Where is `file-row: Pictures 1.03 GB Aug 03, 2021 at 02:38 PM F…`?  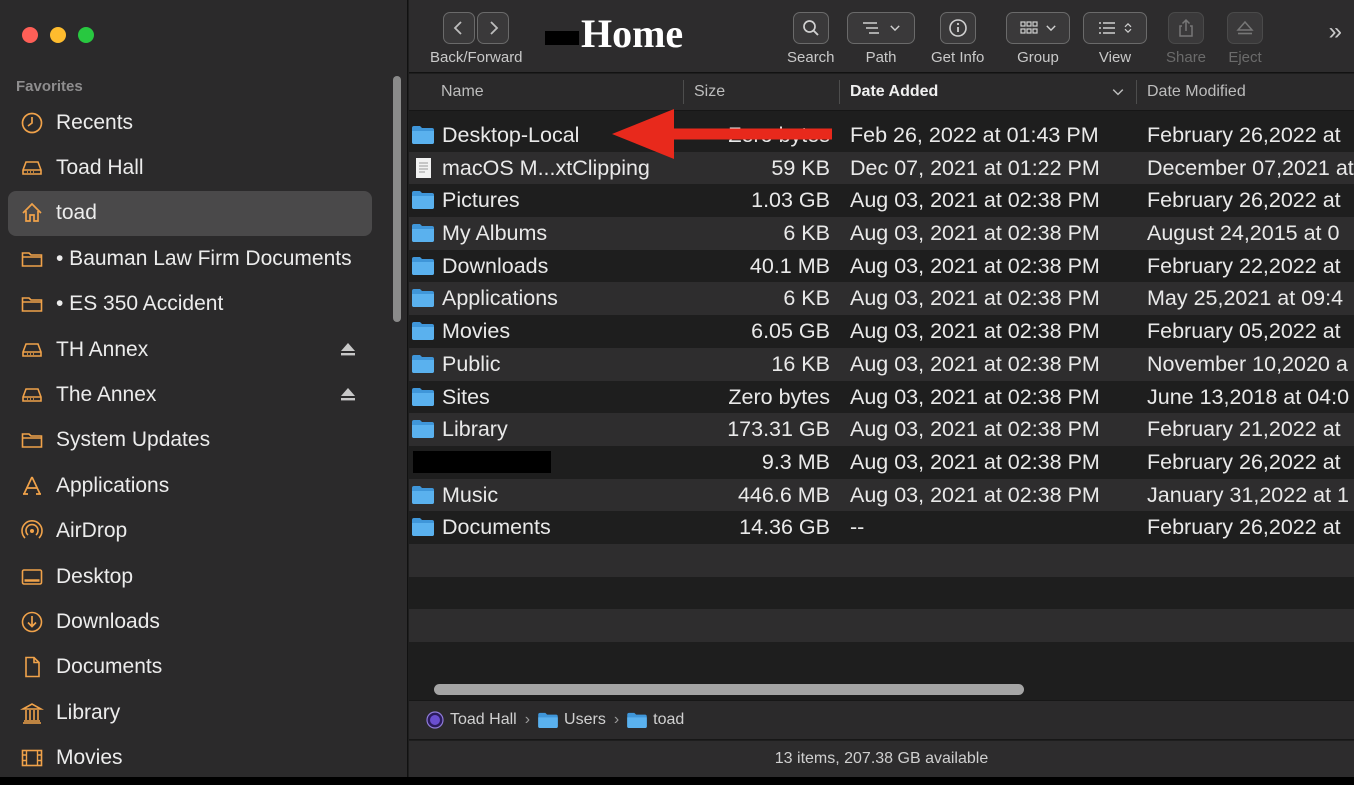 file-row: Pictures 1.03 GB Aug 03, 2021 at 02:38 PM F… is located at coordinates (881, 200).